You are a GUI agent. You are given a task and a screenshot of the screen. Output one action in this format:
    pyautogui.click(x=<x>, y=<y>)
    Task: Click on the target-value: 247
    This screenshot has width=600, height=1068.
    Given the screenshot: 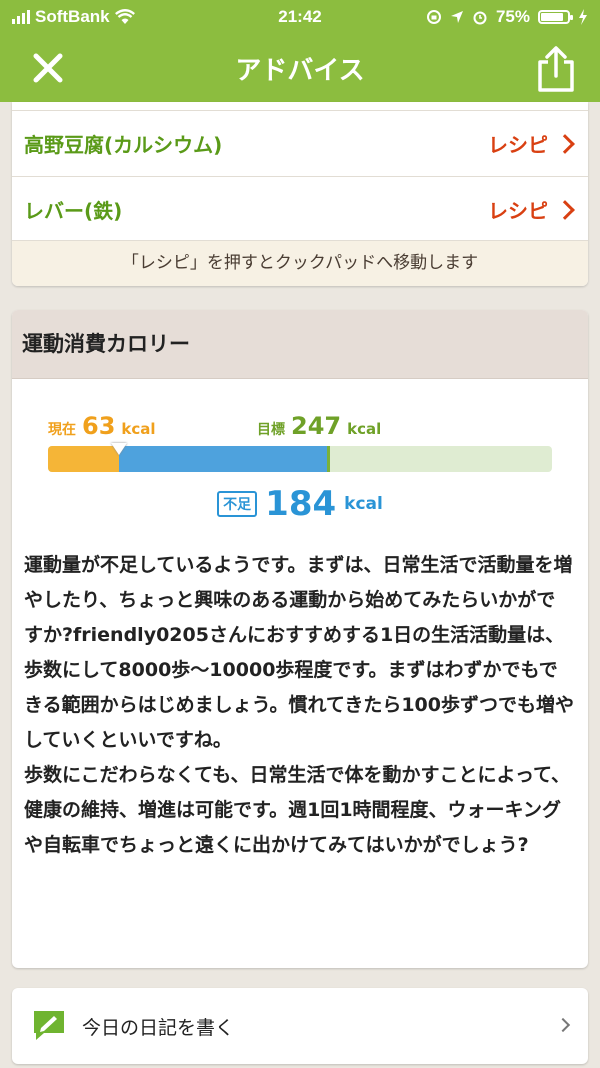 What is the action you would take?
    pyautogui.click(x=316, y=426)
    